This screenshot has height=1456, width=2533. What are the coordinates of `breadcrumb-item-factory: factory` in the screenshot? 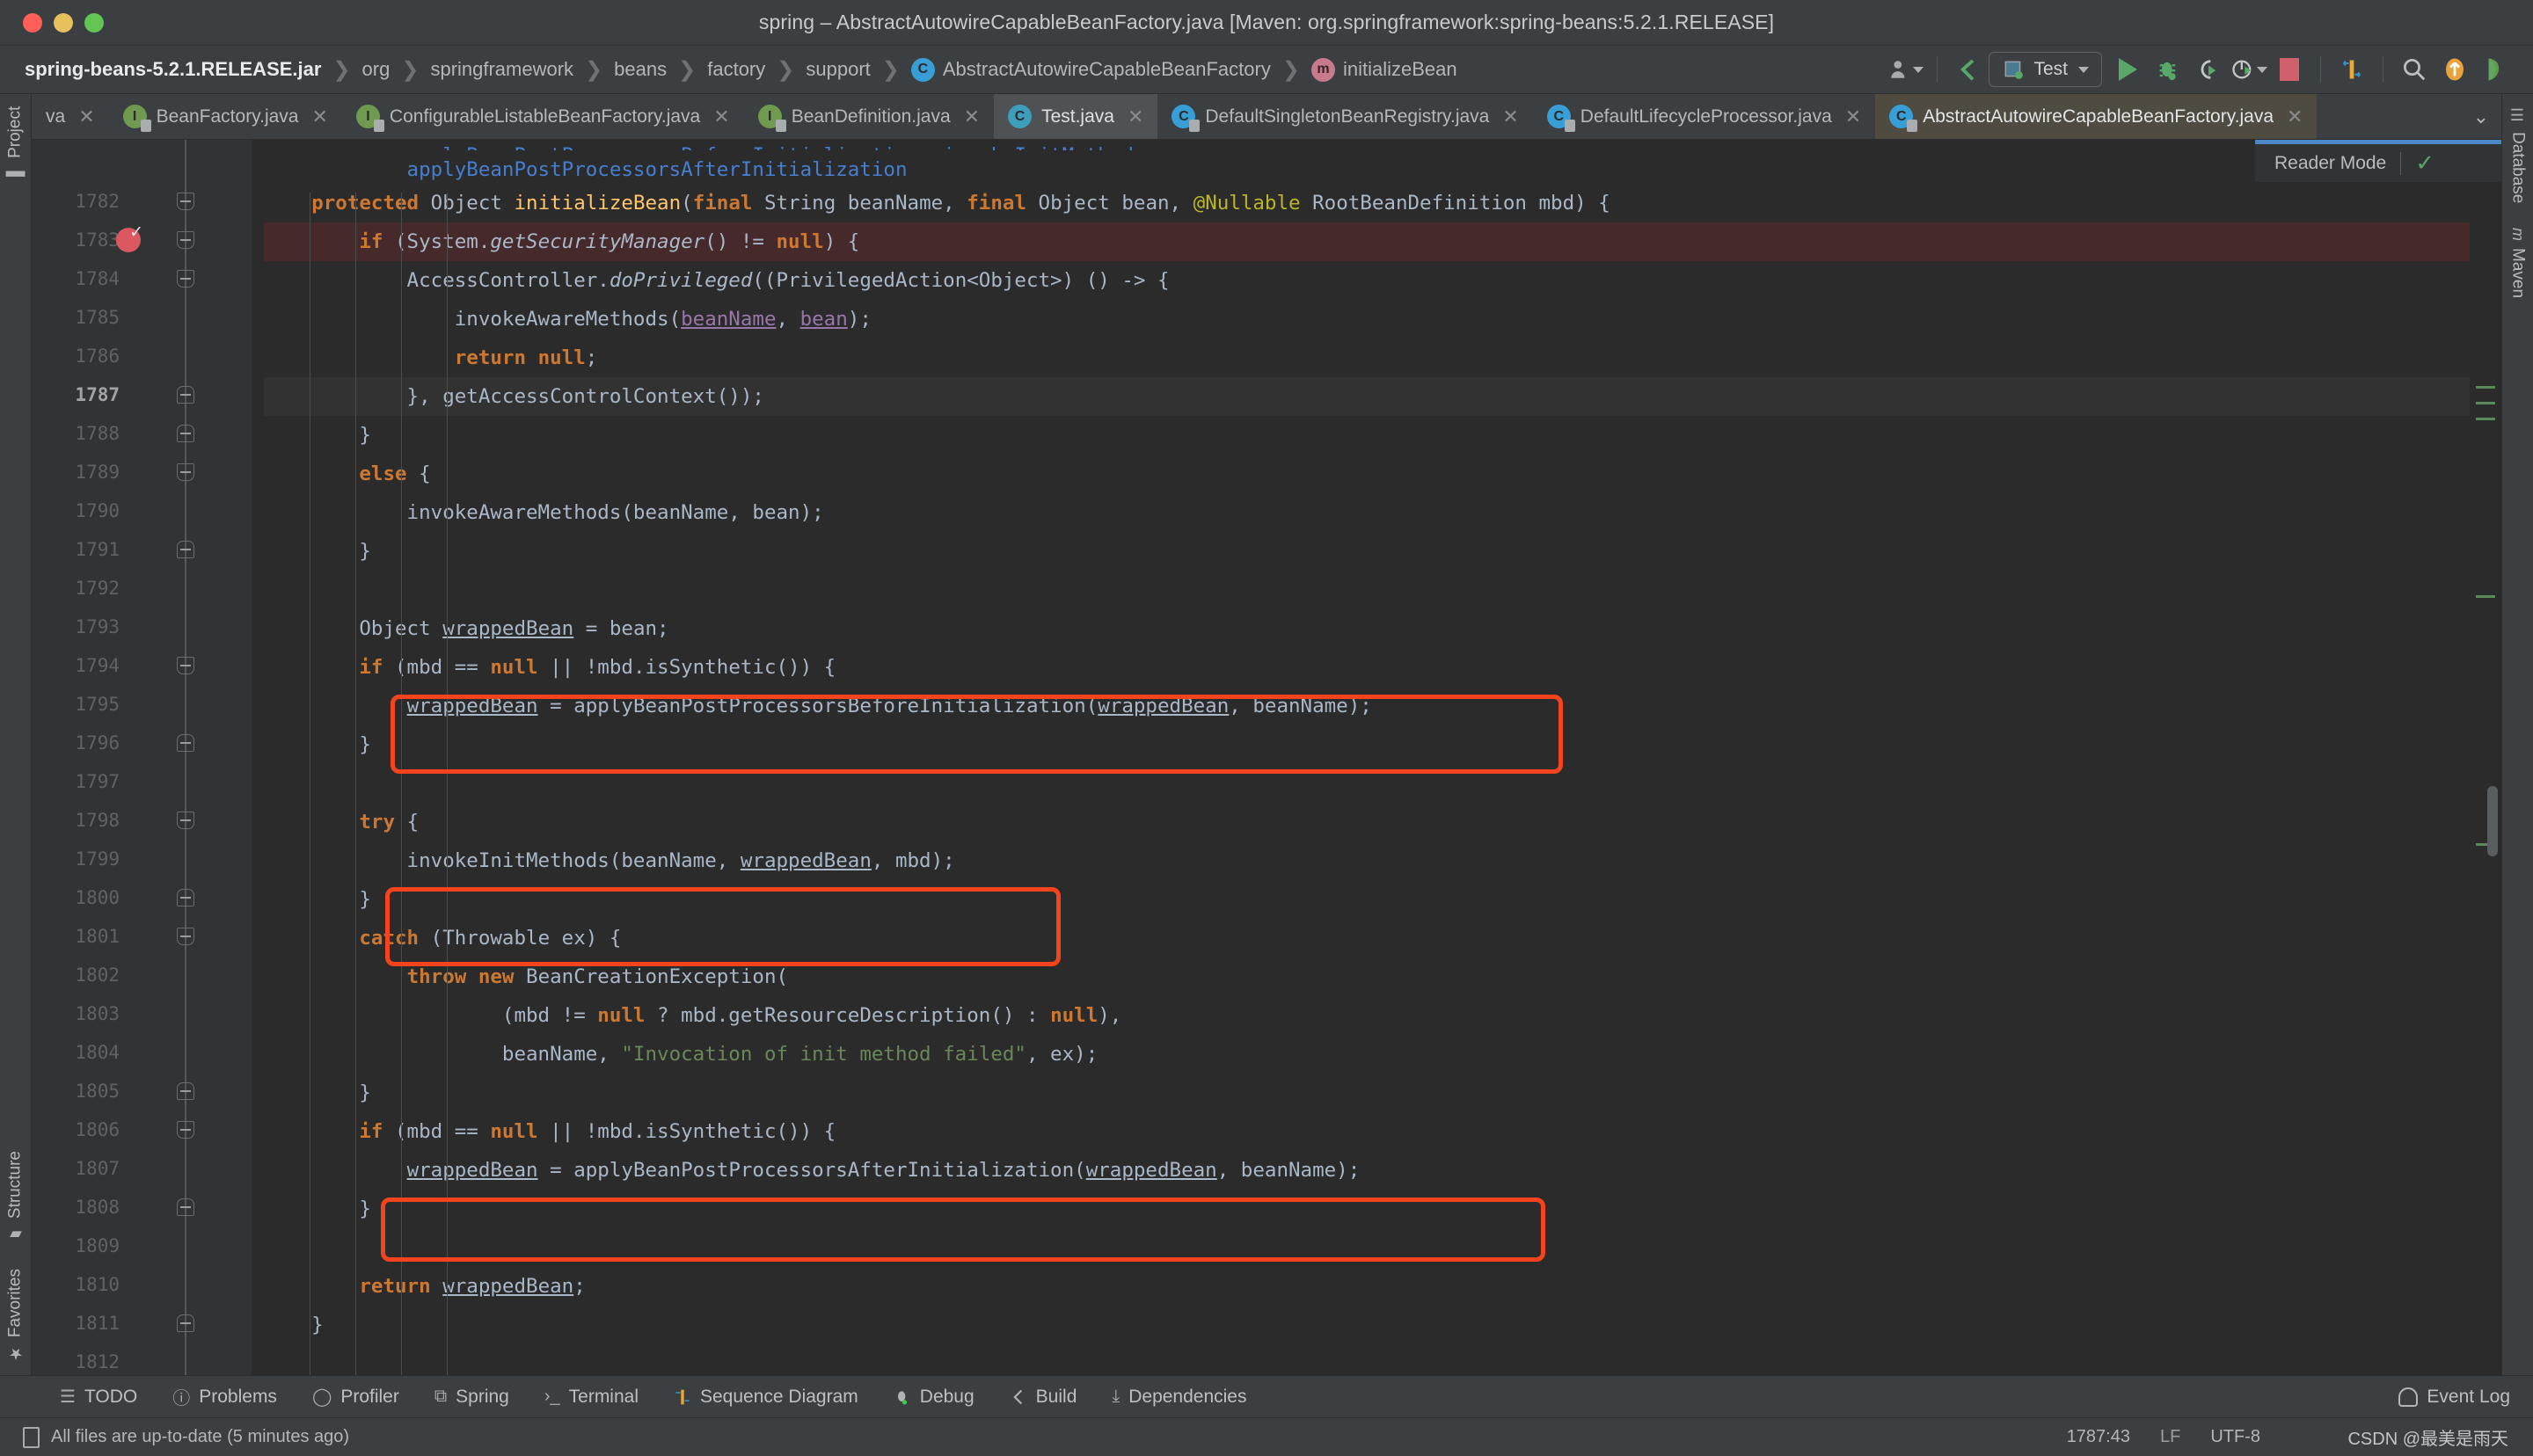 It's located at (736, 69).